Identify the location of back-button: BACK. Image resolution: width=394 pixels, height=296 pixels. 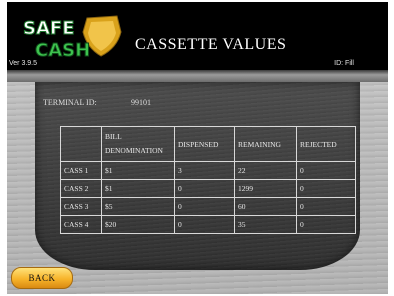
(42, 278).